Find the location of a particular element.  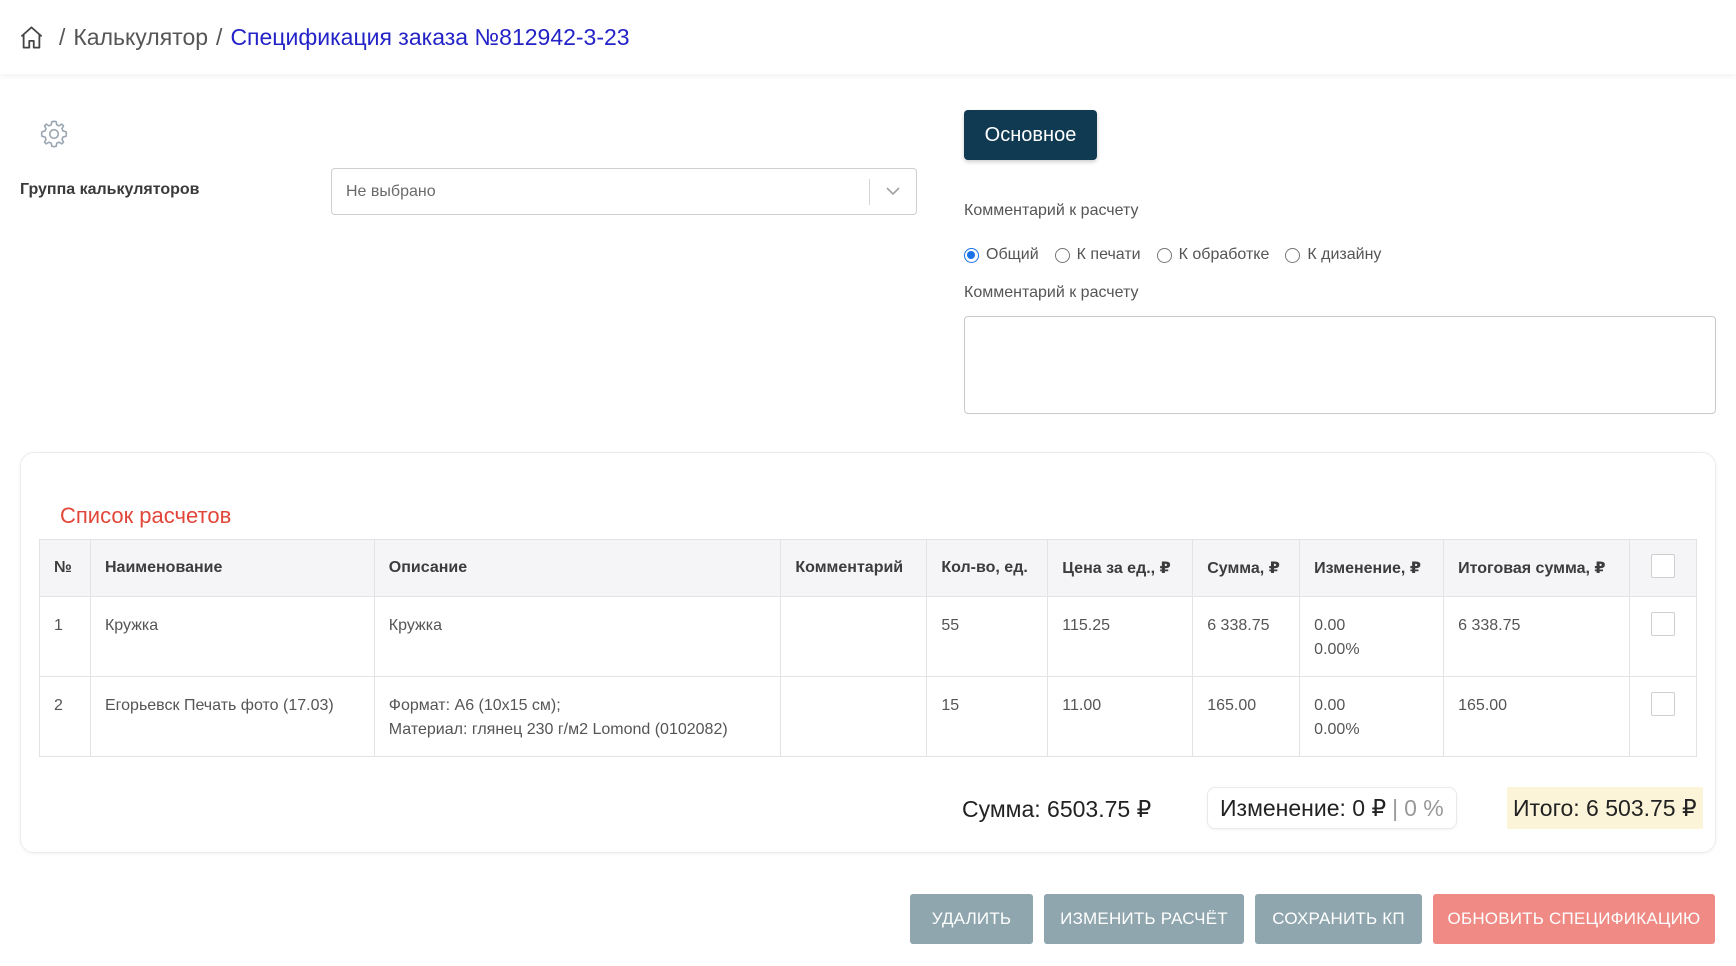

comment-field-label: Комментарий к расчету is located at coordinates (1051, 292).